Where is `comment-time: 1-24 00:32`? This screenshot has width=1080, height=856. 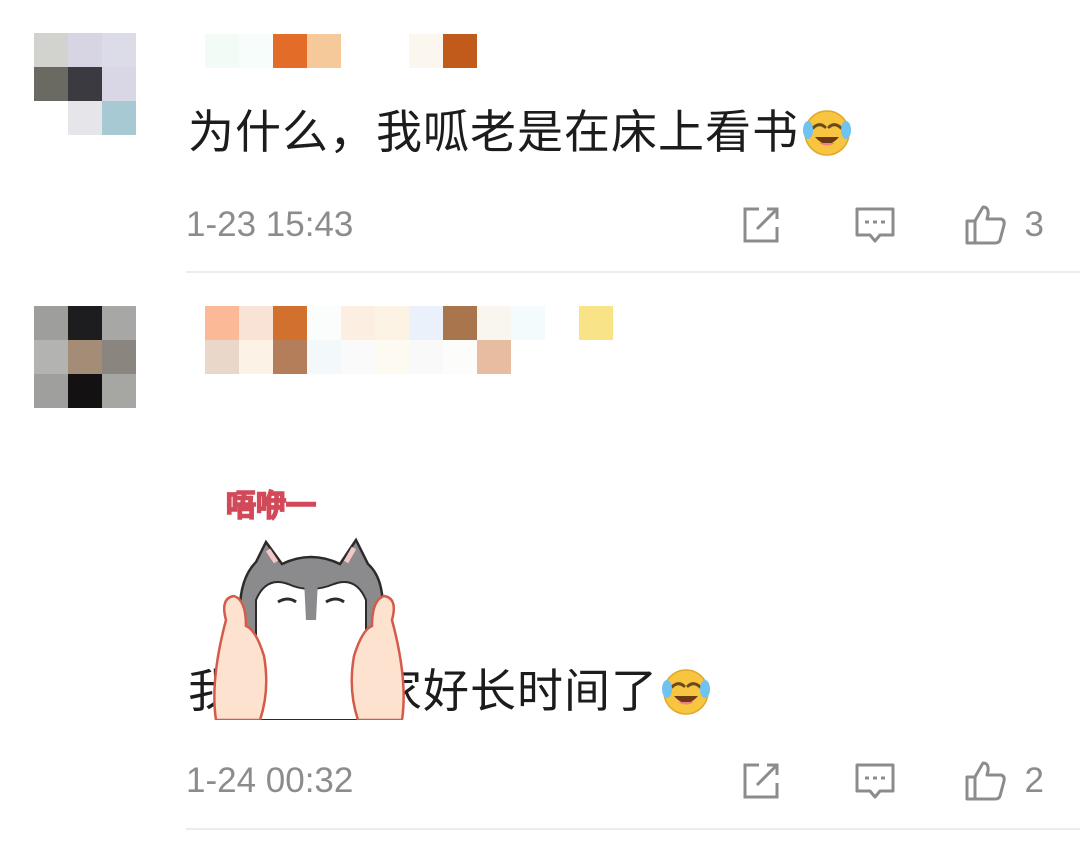 comment-time: 1-24 00:32 is located at coordinates (270, 780).